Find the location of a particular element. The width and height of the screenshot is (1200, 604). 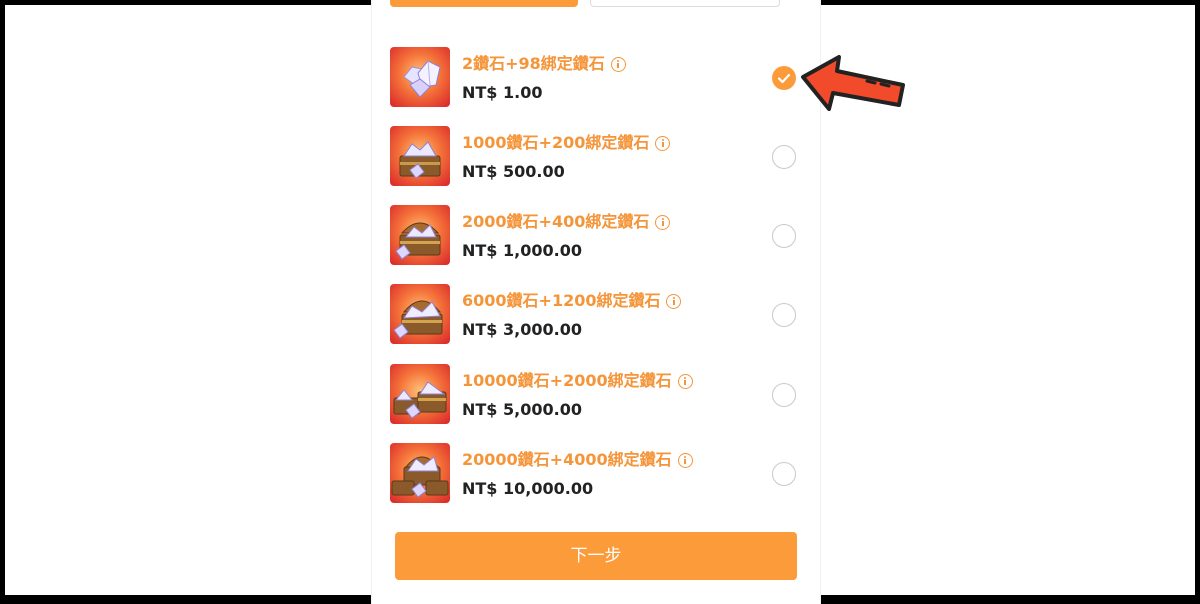

package-name: 2000鑽石+400綁定鑽石 is located at coordinates (566, 222).